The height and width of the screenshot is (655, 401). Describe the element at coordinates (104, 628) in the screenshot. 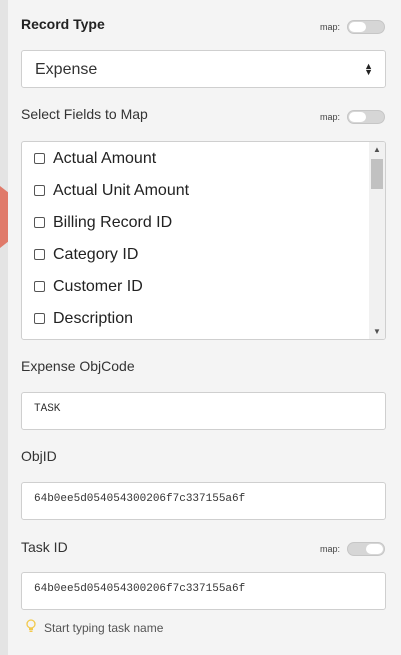

I see `task-id-hint: Start typing task name` at that location.